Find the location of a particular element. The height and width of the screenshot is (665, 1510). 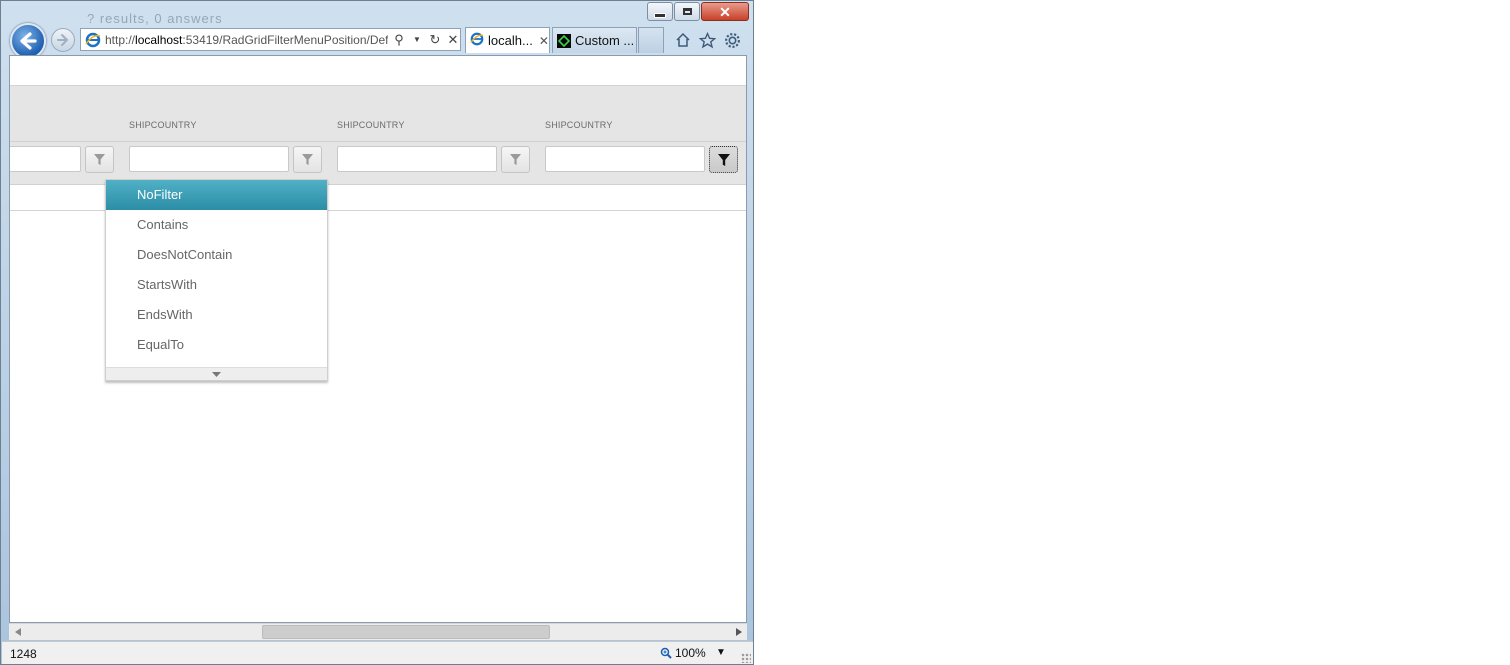

minimize-button is located at coordinates (660, 11).